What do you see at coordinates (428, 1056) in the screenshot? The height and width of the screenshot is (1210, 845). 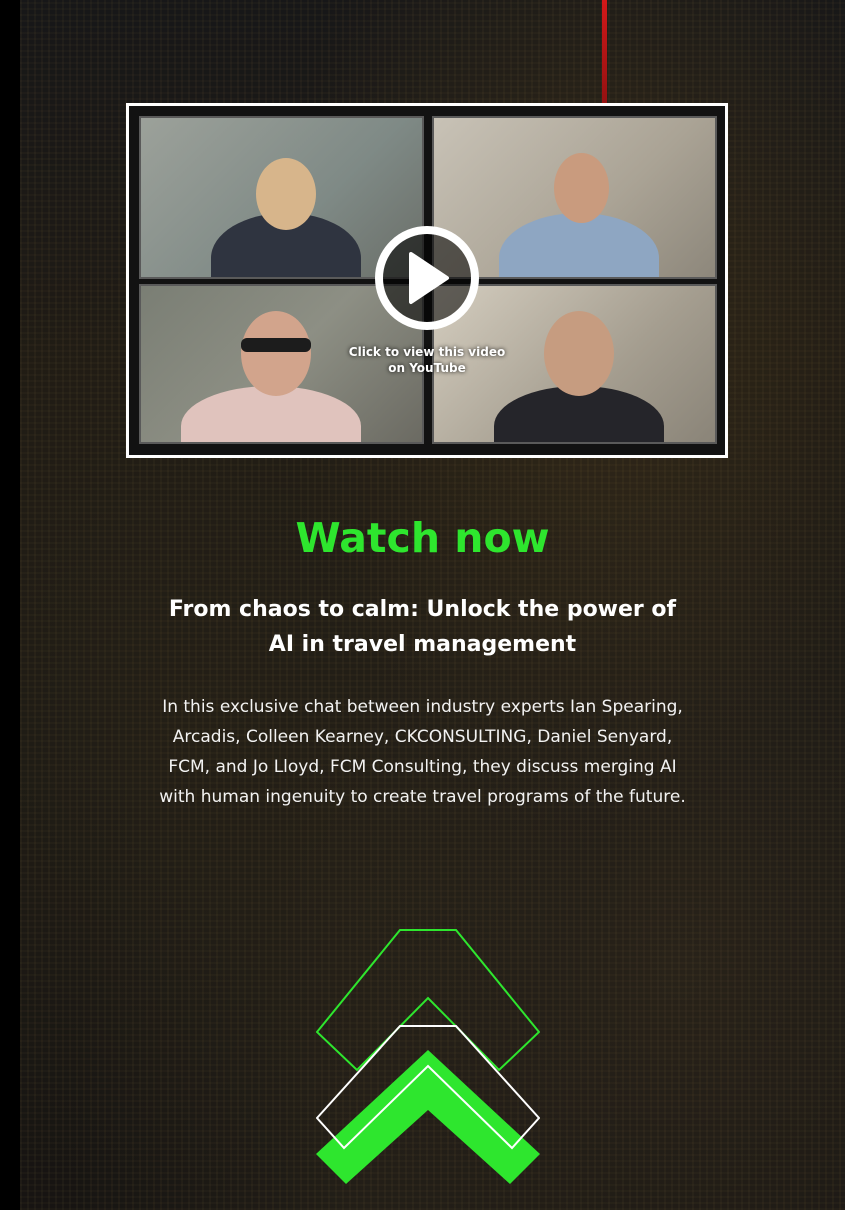 I see `double-chevron-up-icon` at bounding box center [428, 1056].